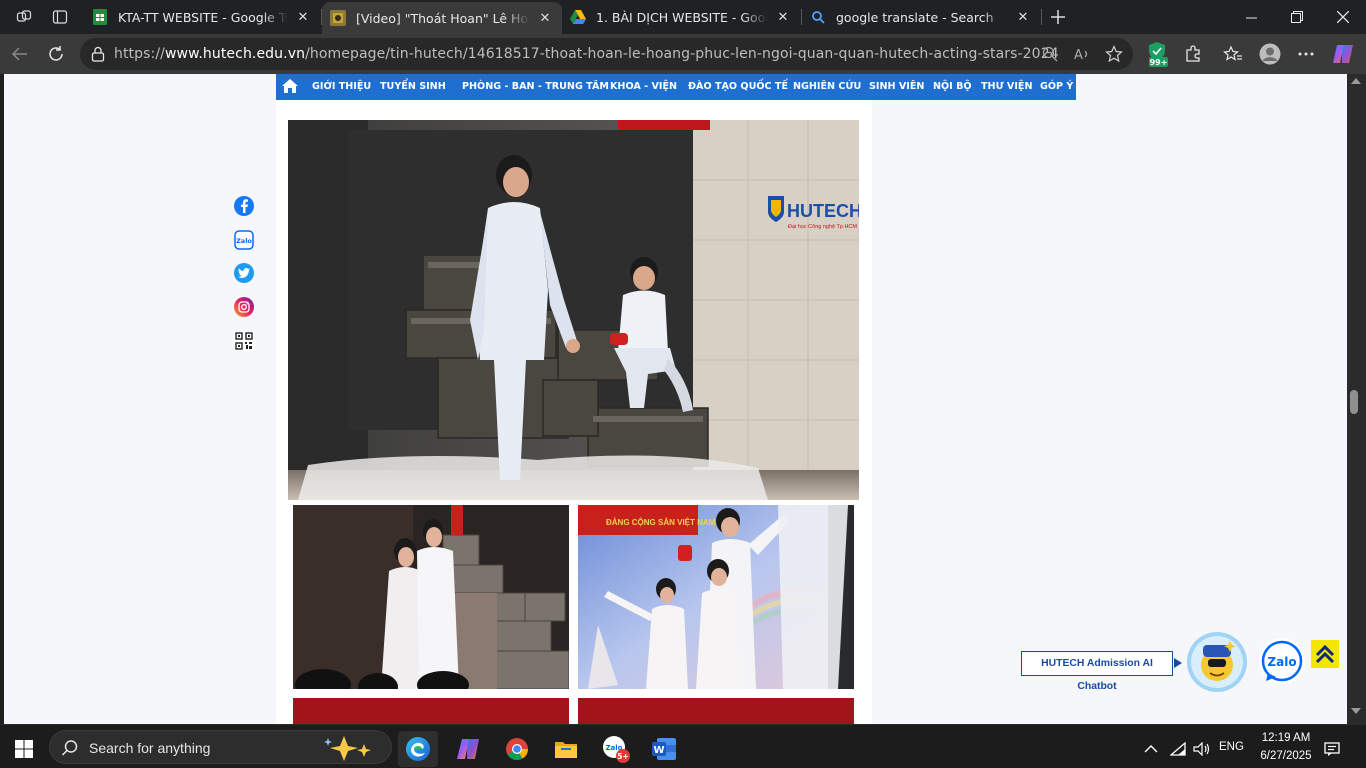  What do you see at coordinates (24, 17) in the screenshot?
I see `workspaces-icon` at bounding box center [24, 17].